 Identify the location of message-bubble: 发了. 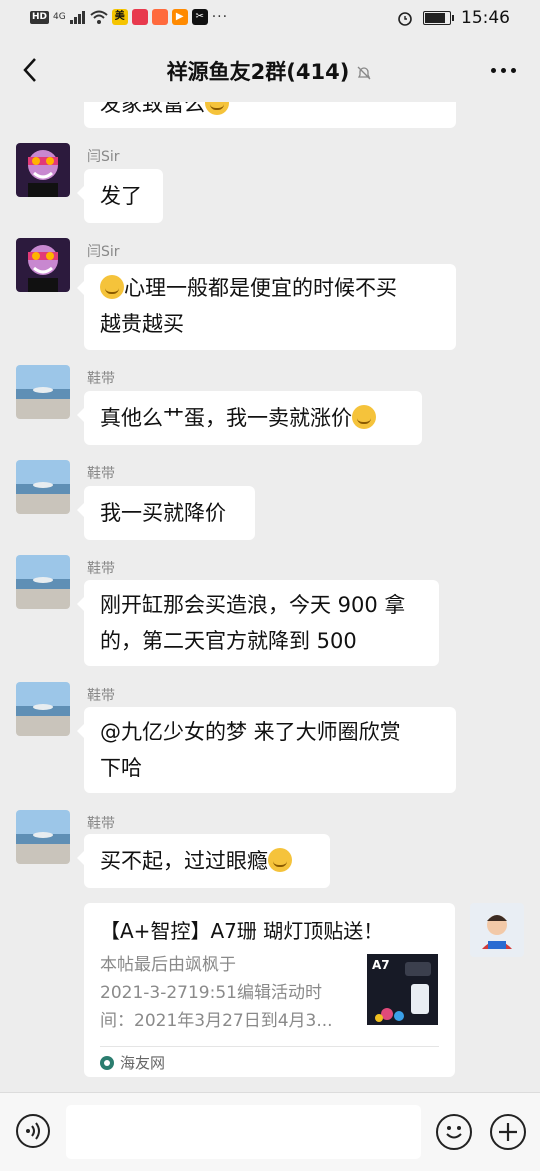
(120, 196).